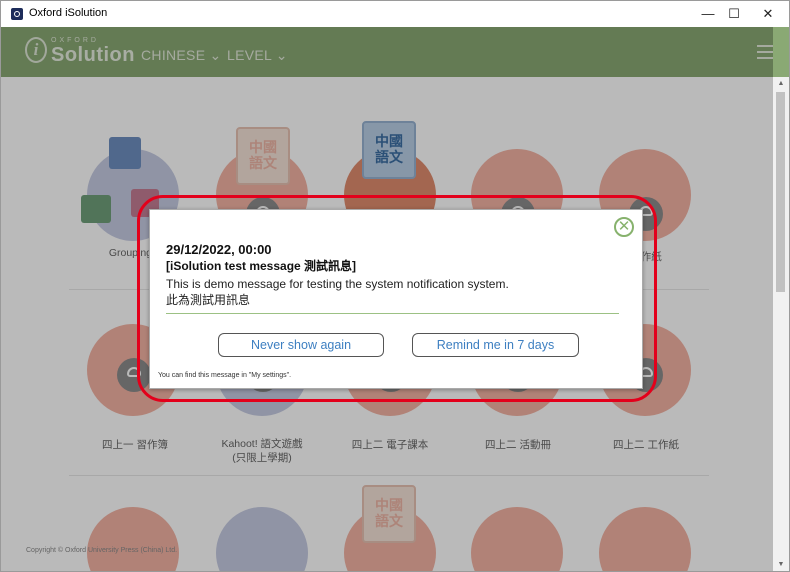 The width and height of the screenshot is (790, 572). Describe the element at coordinates (781, 324) in the screenshot. I see `vertical-scrollbar: ▲ ▼` at that location.